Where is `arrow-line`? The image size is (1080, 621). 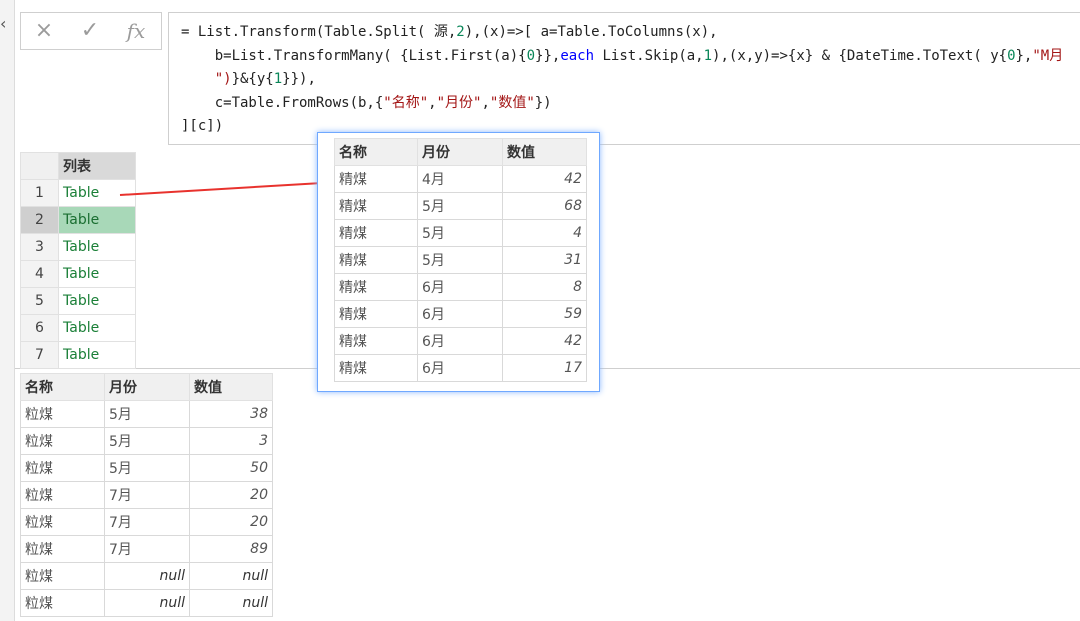 arrow-line is located at coordinates (221, 189).